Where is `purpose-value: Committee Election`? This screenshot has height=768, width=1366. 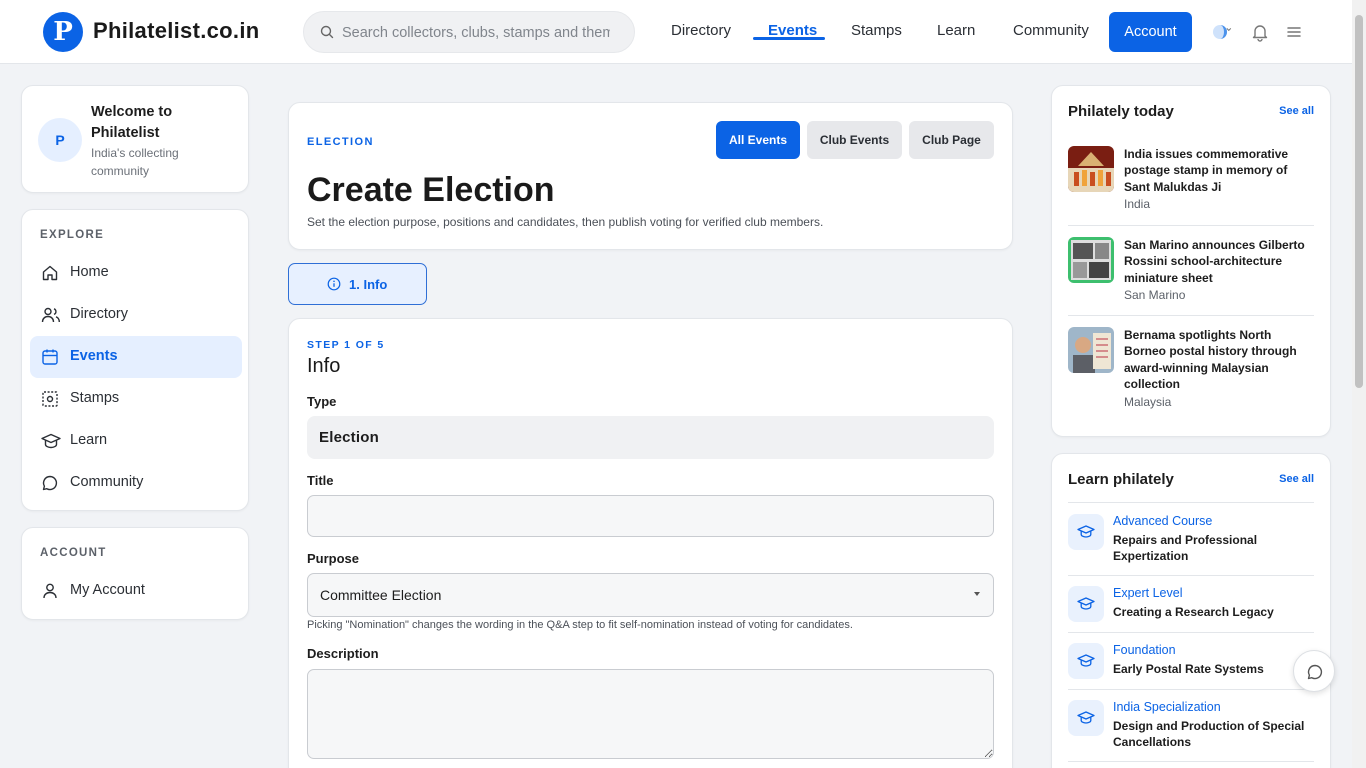 purpose-value: Committee Election is located at coordinates (381, 595).